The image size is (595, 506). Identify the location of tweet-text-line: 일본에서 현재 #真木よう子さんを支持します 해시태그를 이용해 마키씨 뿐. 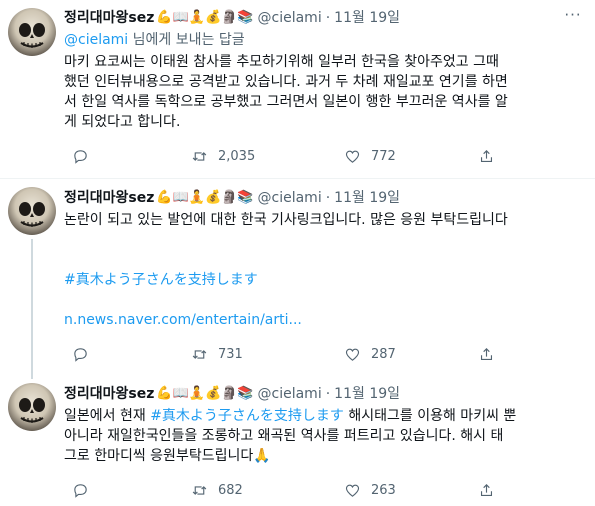
(324, 416).